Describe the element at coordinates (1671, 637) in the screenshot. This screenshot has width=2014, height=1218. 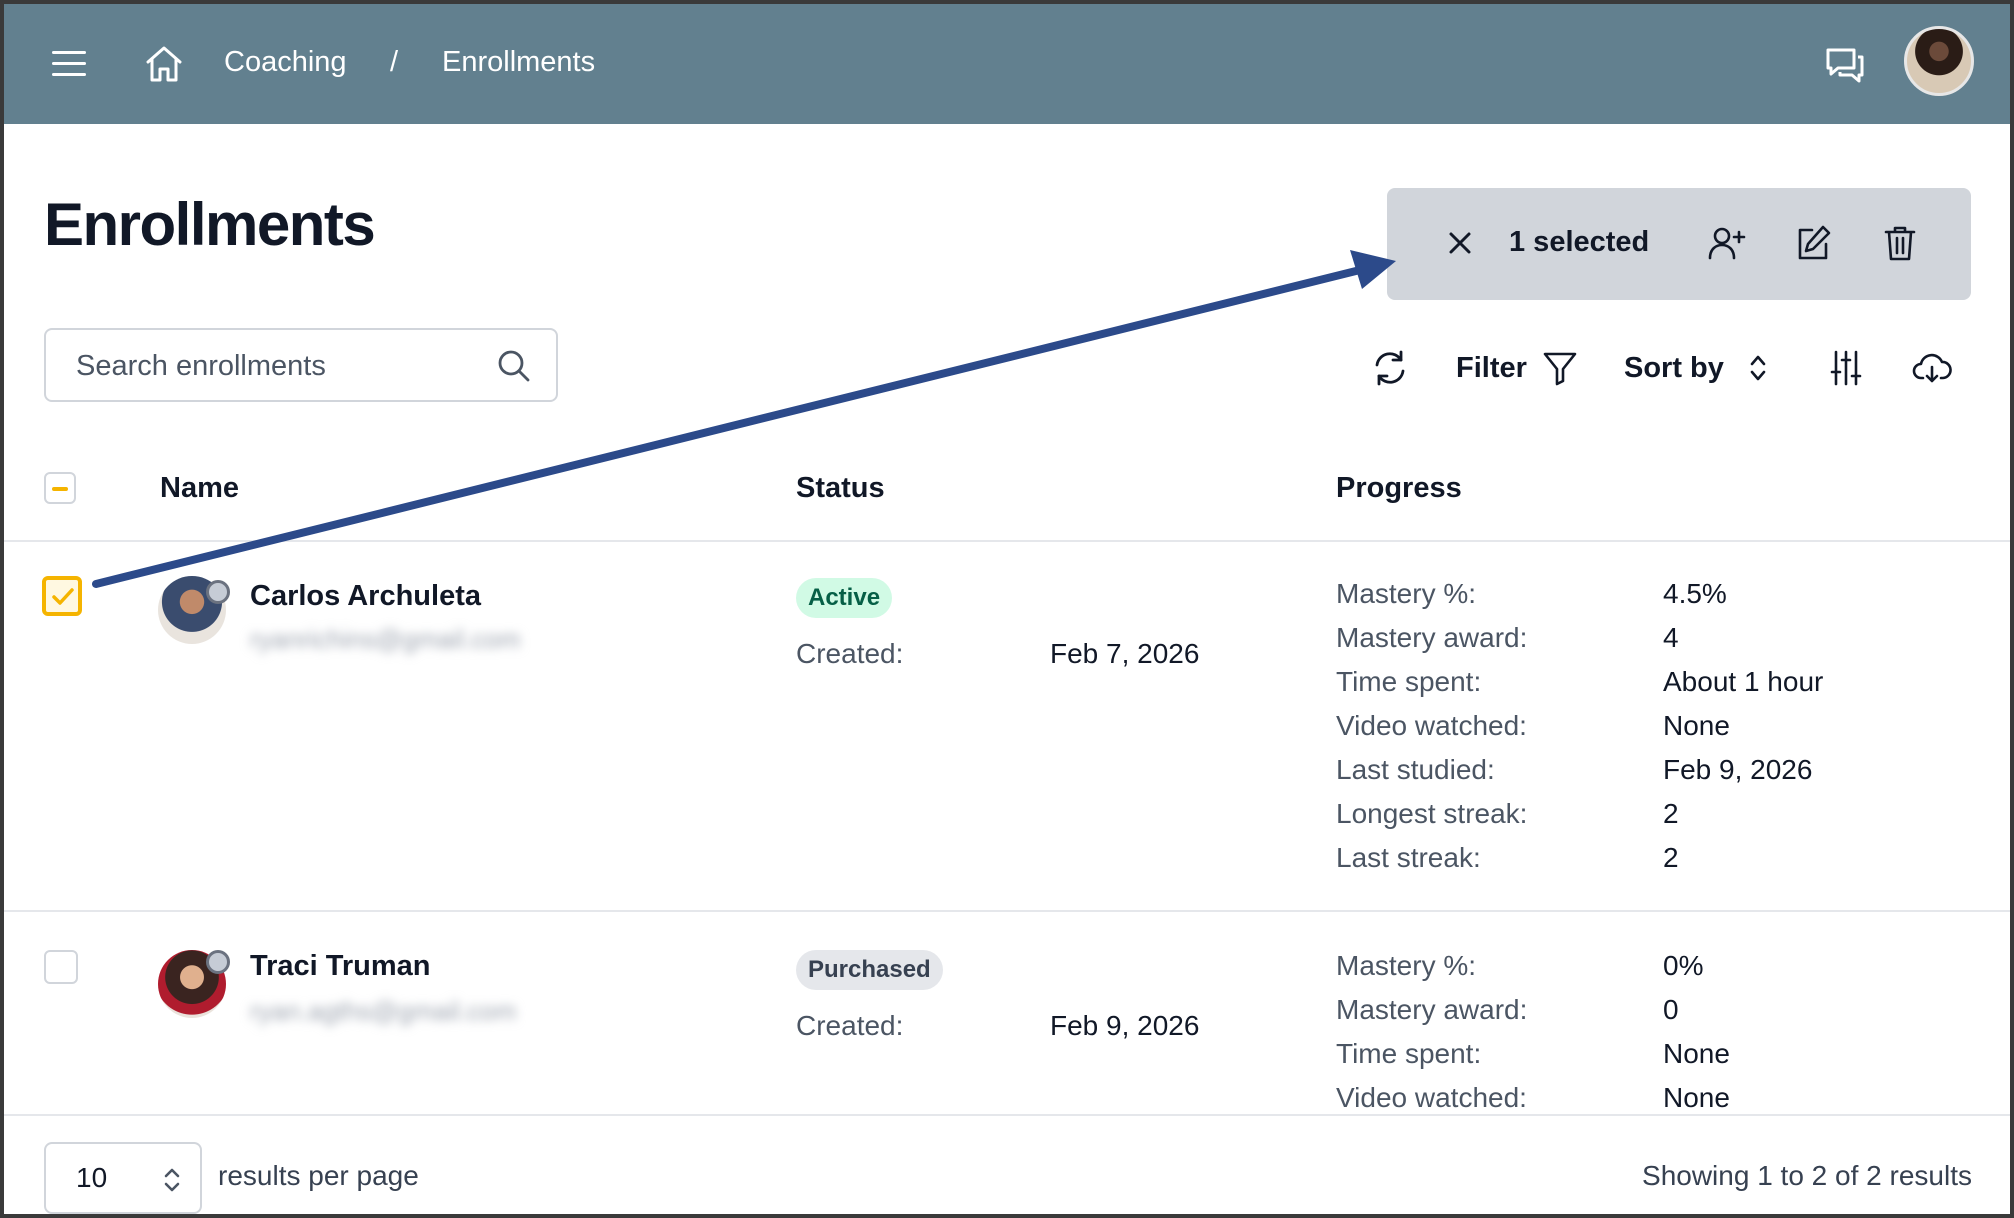
I see `metric-value: 4` at that location.